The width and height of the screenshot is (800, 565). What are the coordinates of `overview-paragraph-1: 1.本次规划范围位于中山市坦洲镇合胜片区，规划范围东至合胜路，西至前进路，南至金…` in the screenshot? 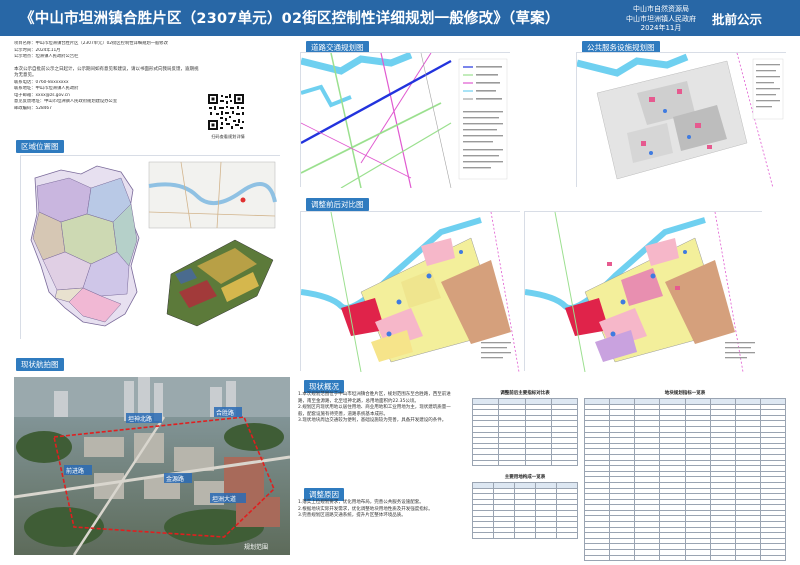 It's located at (374, 398).